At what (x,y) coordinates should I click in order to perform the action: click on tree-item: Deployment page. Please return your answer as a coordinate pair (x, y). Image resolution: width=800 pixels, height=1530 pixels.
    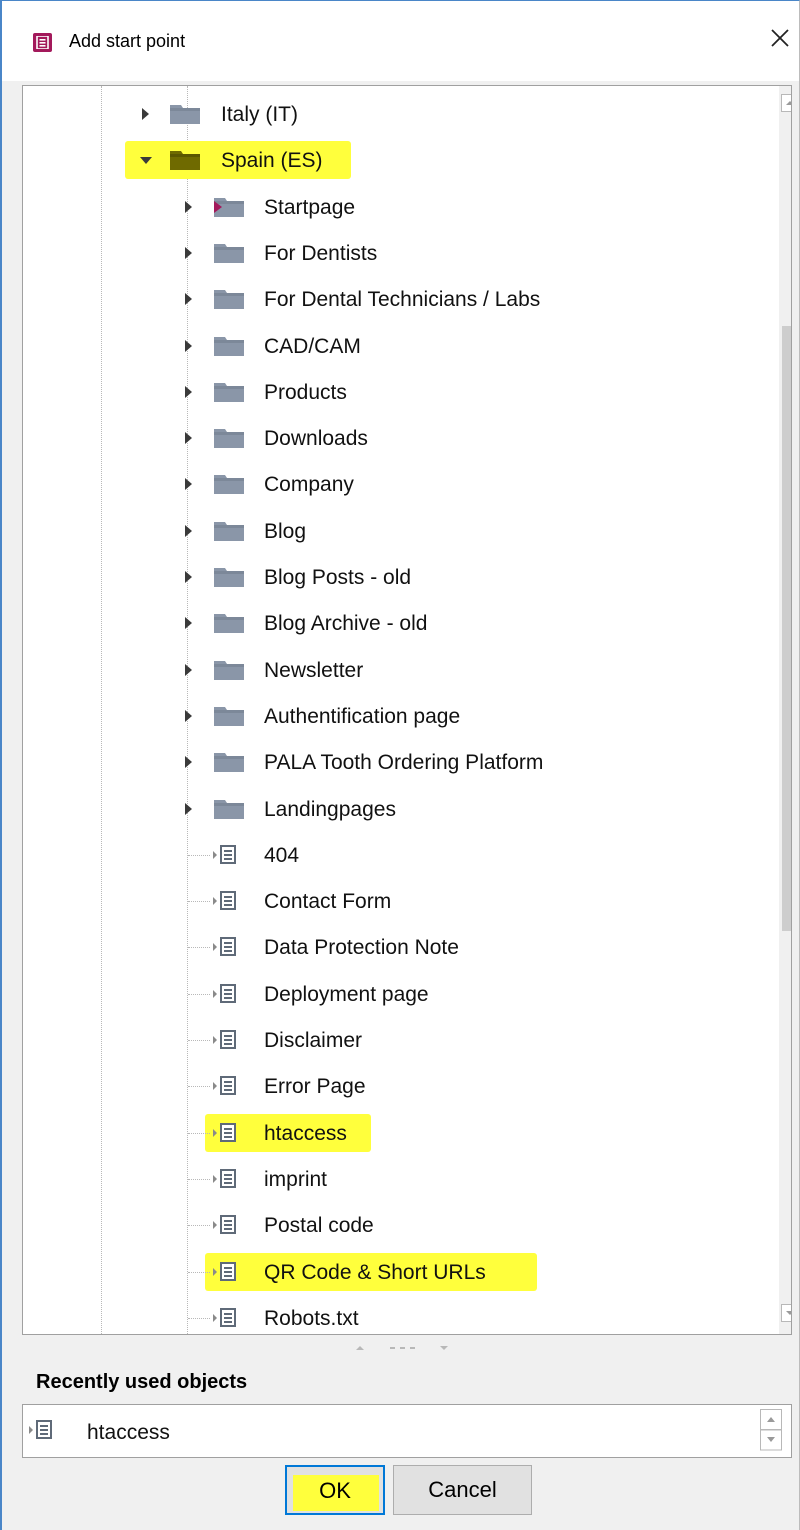
    Looking at the image, I should click on (390, 994).